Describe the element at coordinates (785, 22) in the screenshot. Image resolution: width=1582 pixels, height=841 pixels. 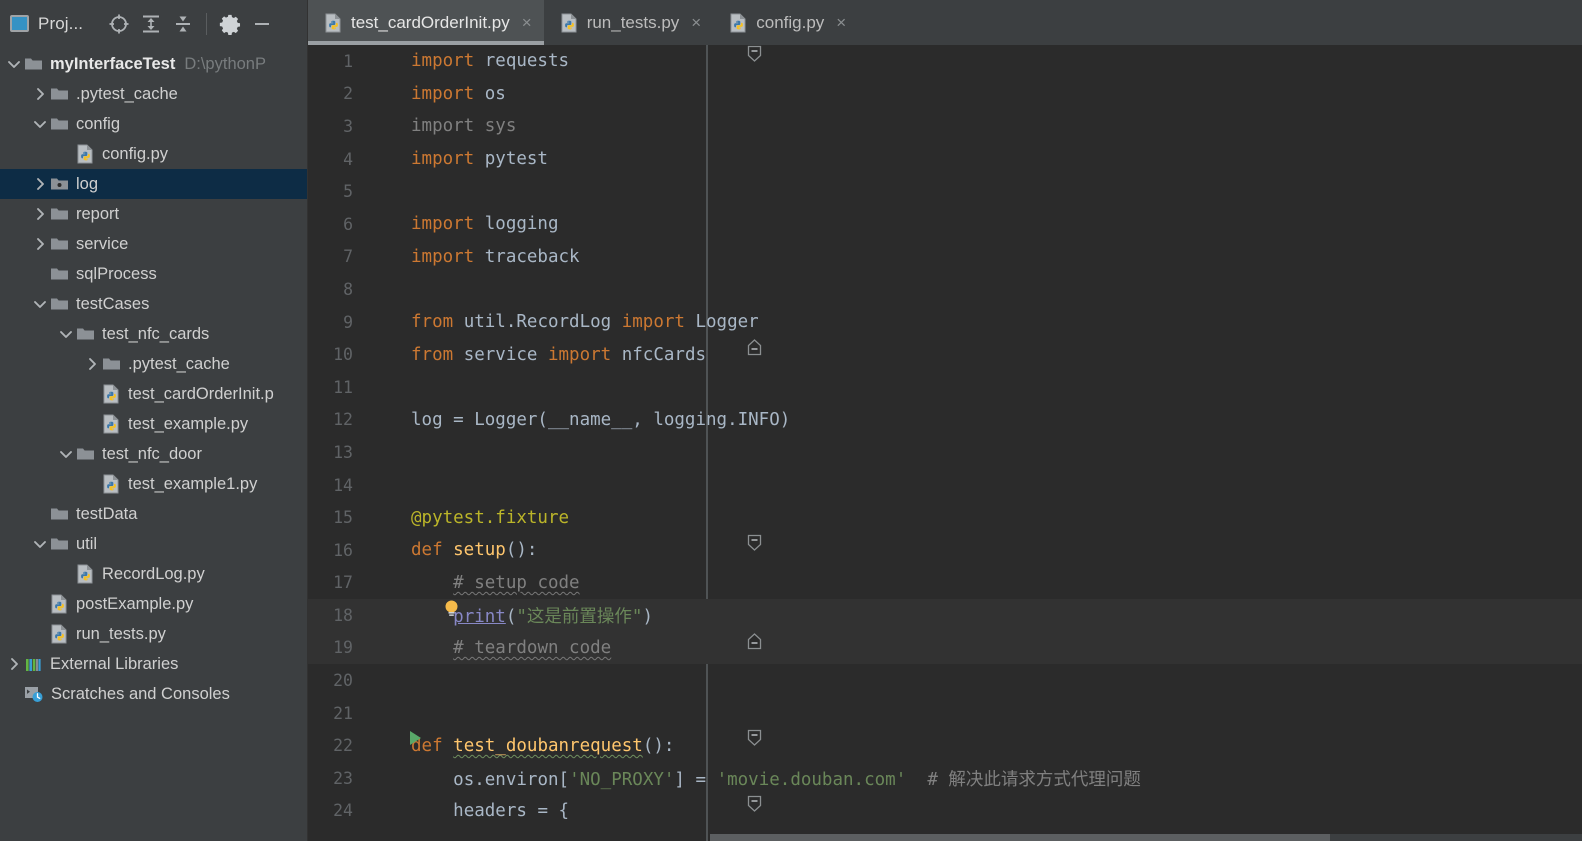
I see `editor-tab-config-py: config.py ×` at that location.